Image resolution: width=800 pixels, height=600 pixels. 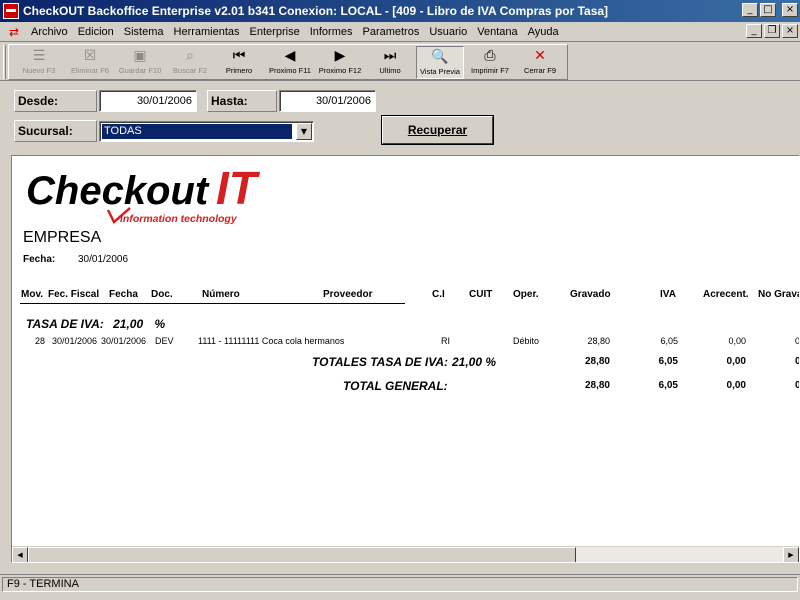 What do you see at coordinates (526, 294) in the screenshot?
I see `col-oper: Oper.` at bounding box center [526, 294].